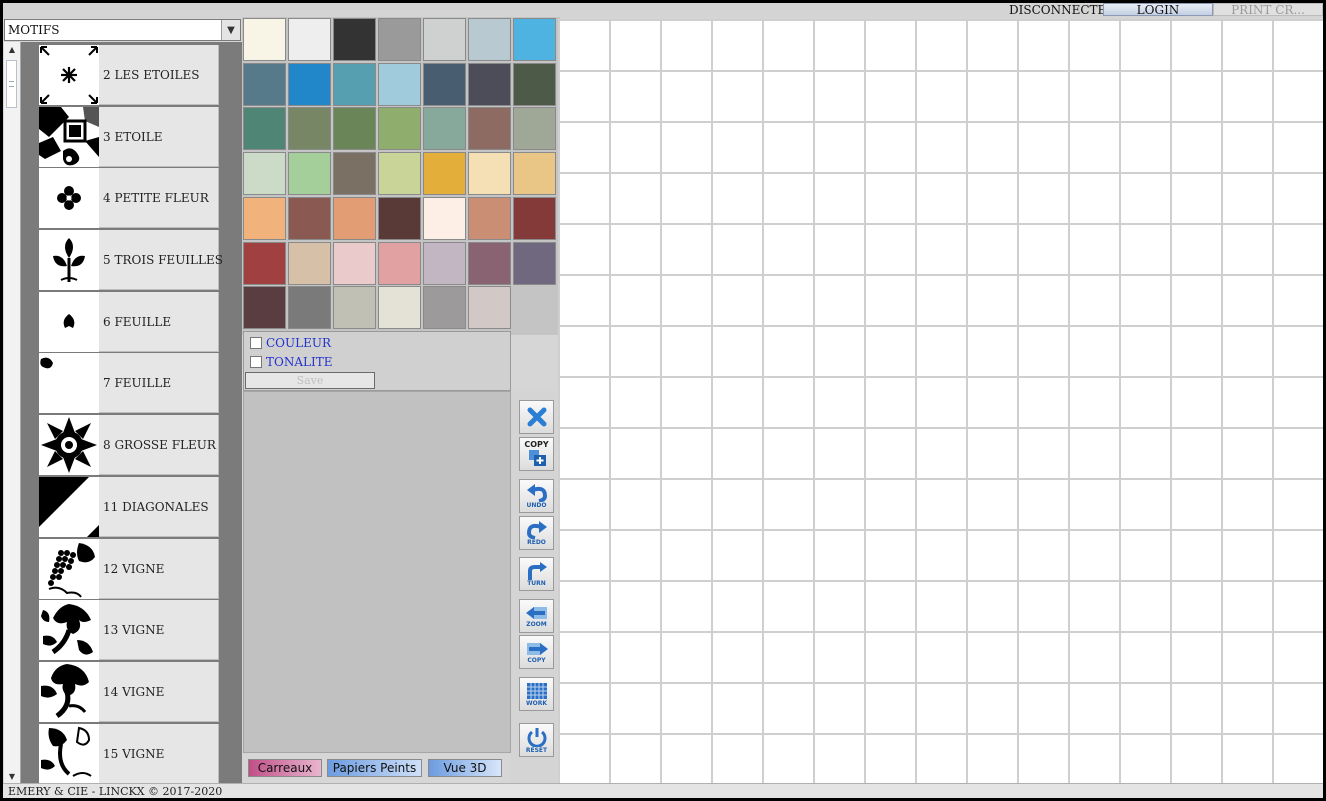  Describe the element at coordinates (159, 445) in the screenshot. I see `motif-item-label: 8 GROSSE FLEUR` at that location.